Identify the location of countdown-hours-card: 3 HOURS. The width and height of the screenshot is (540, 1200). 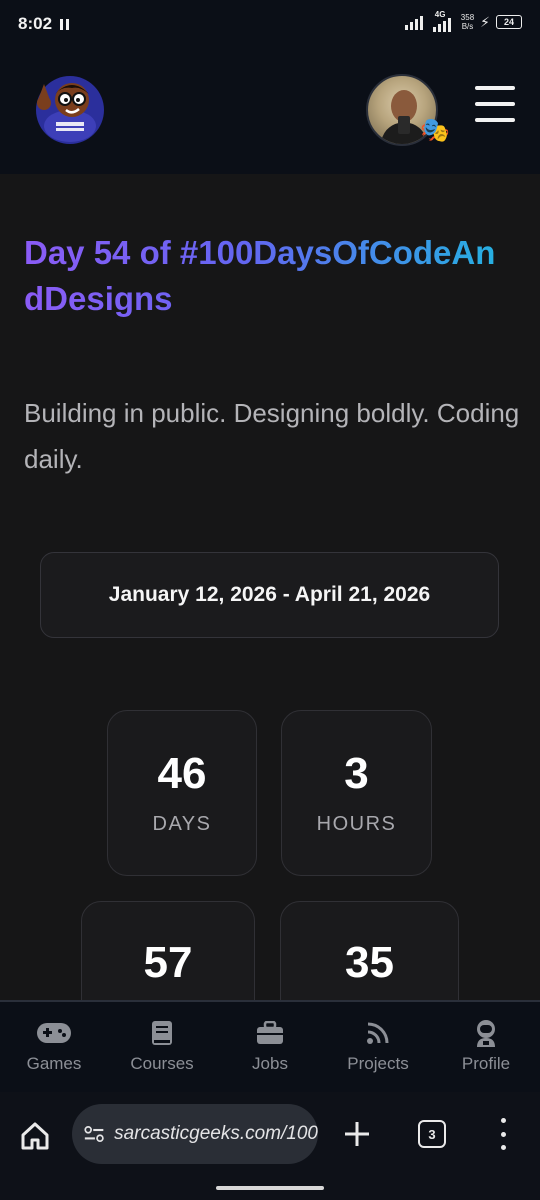
(356, 793).